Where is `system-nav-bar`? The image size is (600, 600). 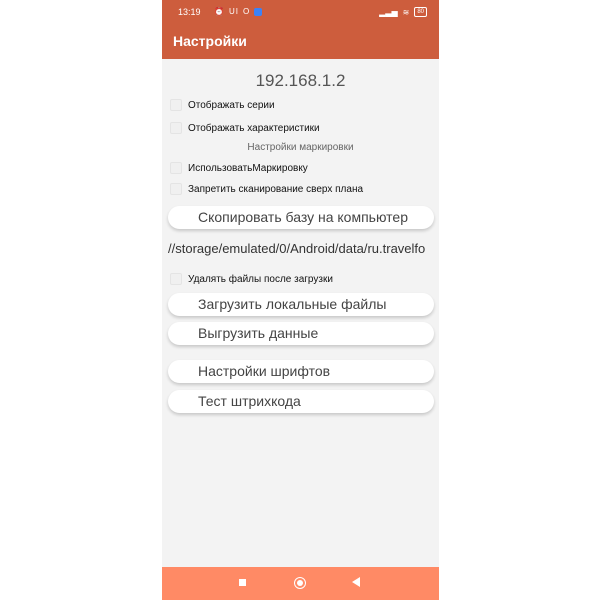 system-nav-bar is located at coordinates (300, 583).